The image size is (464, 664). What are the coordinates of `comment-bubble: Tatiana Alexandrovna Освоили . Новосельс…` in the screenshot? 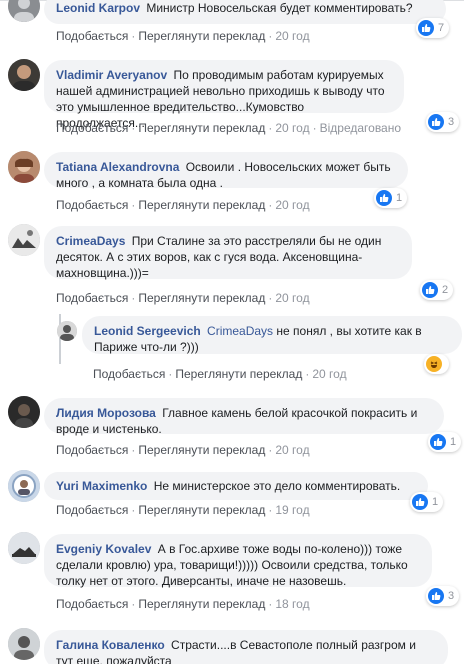 It's located at (226, 171).